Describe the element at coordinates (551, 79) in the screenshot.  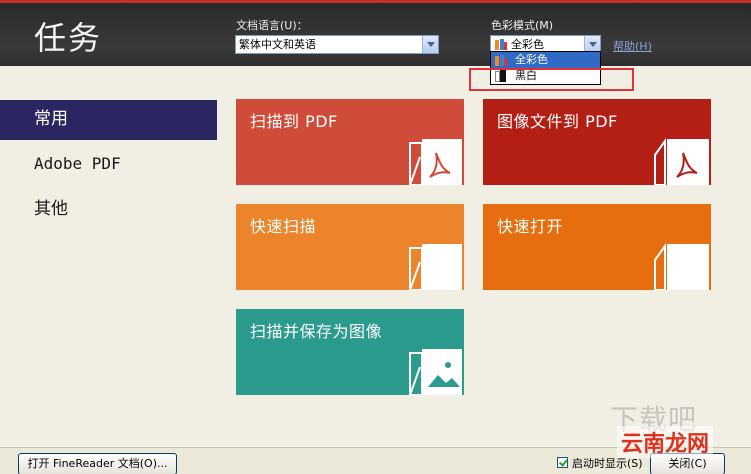
I see `annotation-highlight-box` at that location.